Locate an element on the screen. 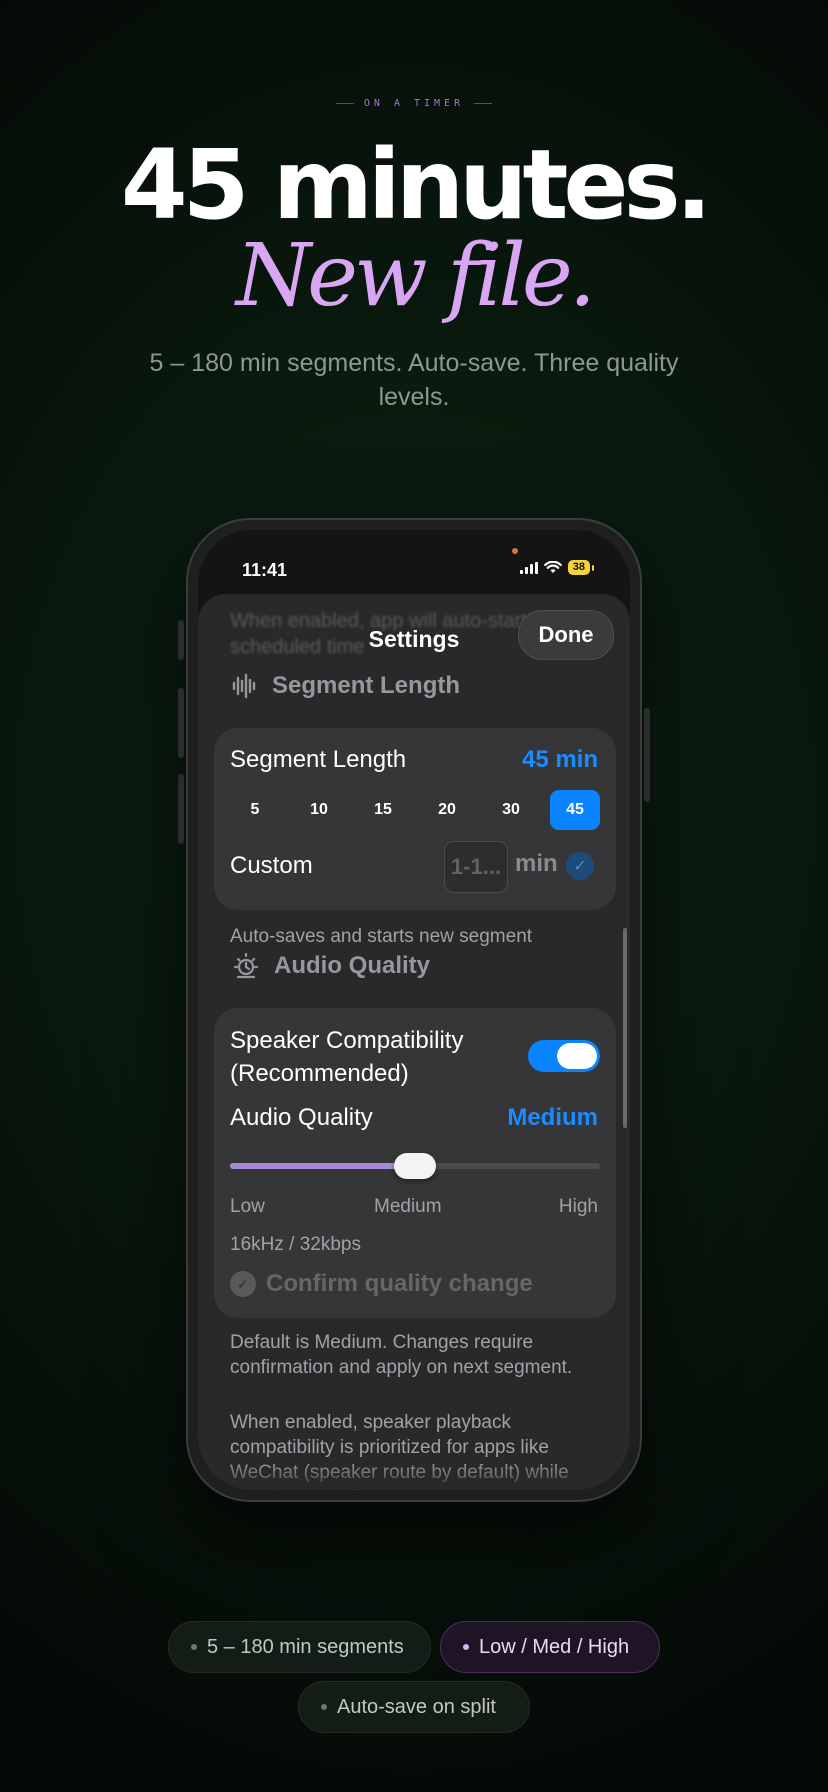 This screenshot has width=828, height=1792. speaker-compat-toggle is located at coordinates (564, 1056).